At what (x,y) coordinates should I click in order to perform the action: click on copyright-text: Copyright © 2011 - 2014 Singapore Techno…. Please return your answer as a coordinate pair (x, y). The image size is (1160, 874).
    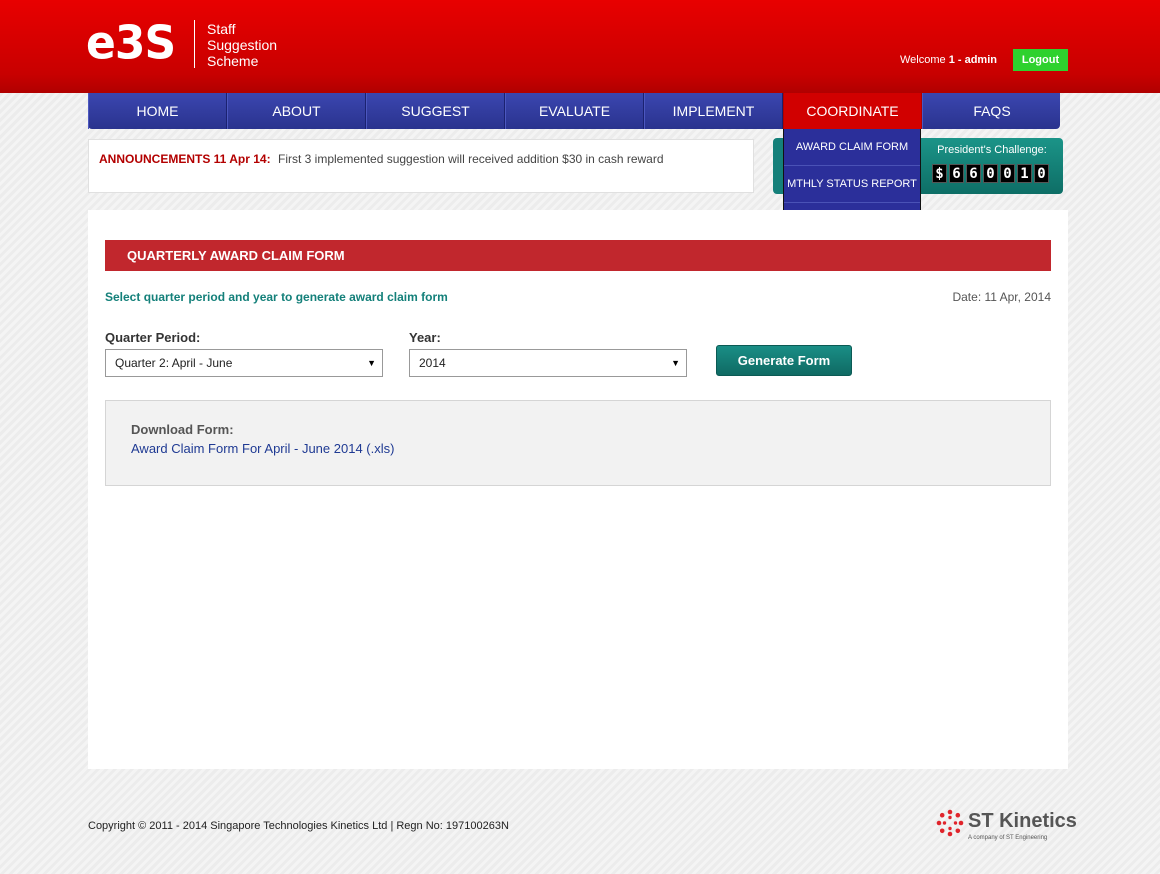
    Looking at the image, I should click on (298, 826).